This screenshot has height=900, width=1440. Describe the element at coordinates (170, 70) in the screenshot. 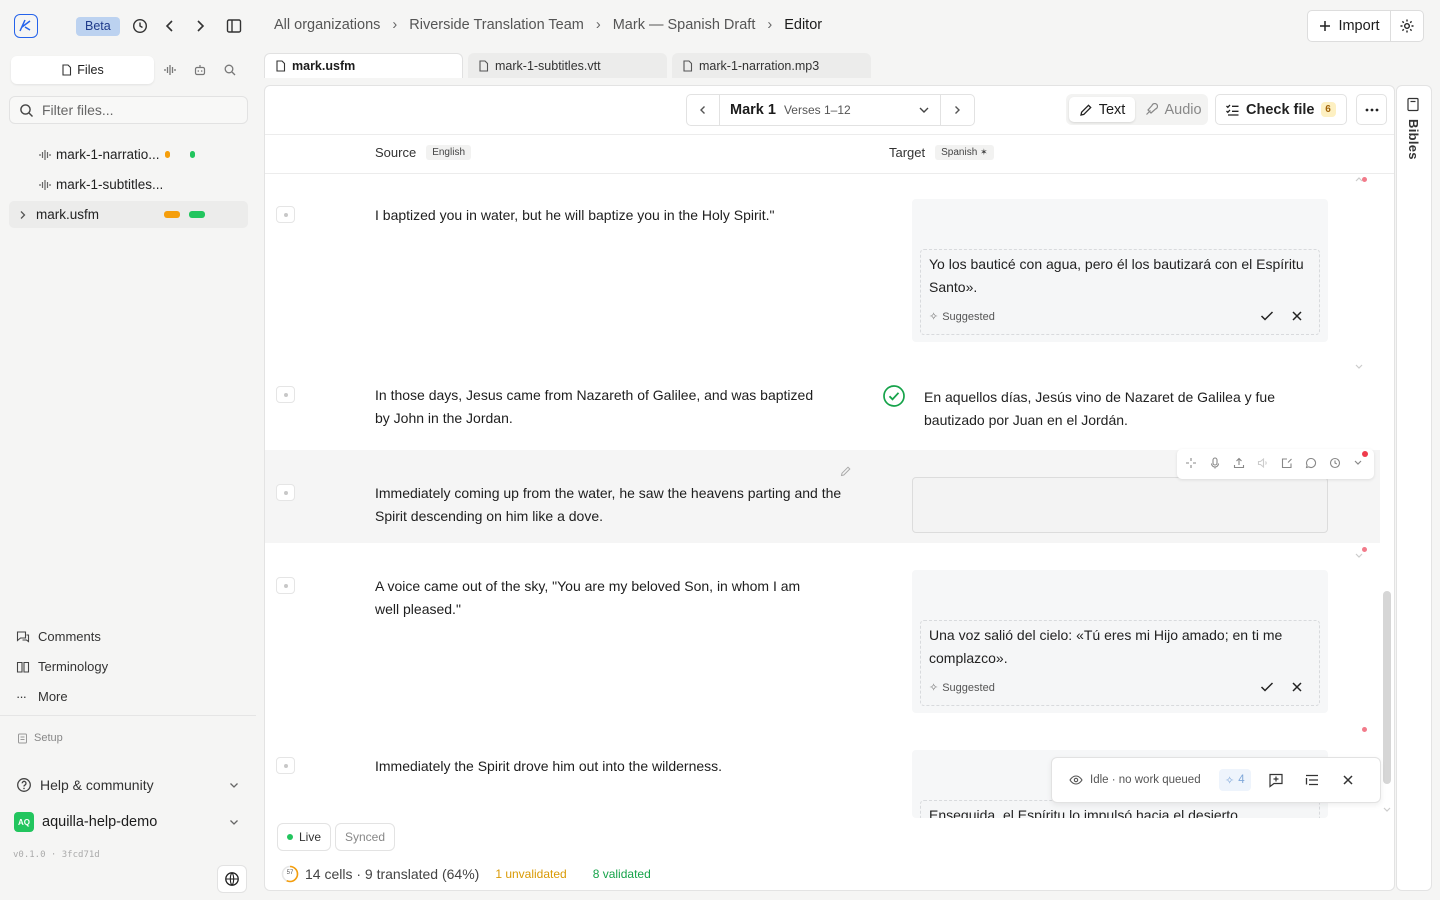

I see `tab-audio-waveform-icon` at that location.